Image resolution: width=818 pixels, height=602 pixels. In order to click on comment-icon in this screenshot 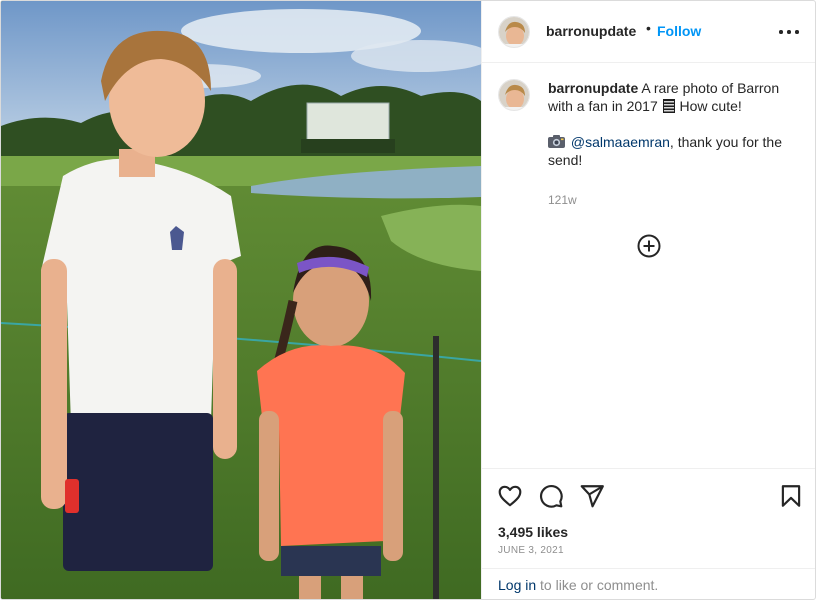, I will do `click(551, 496)`.